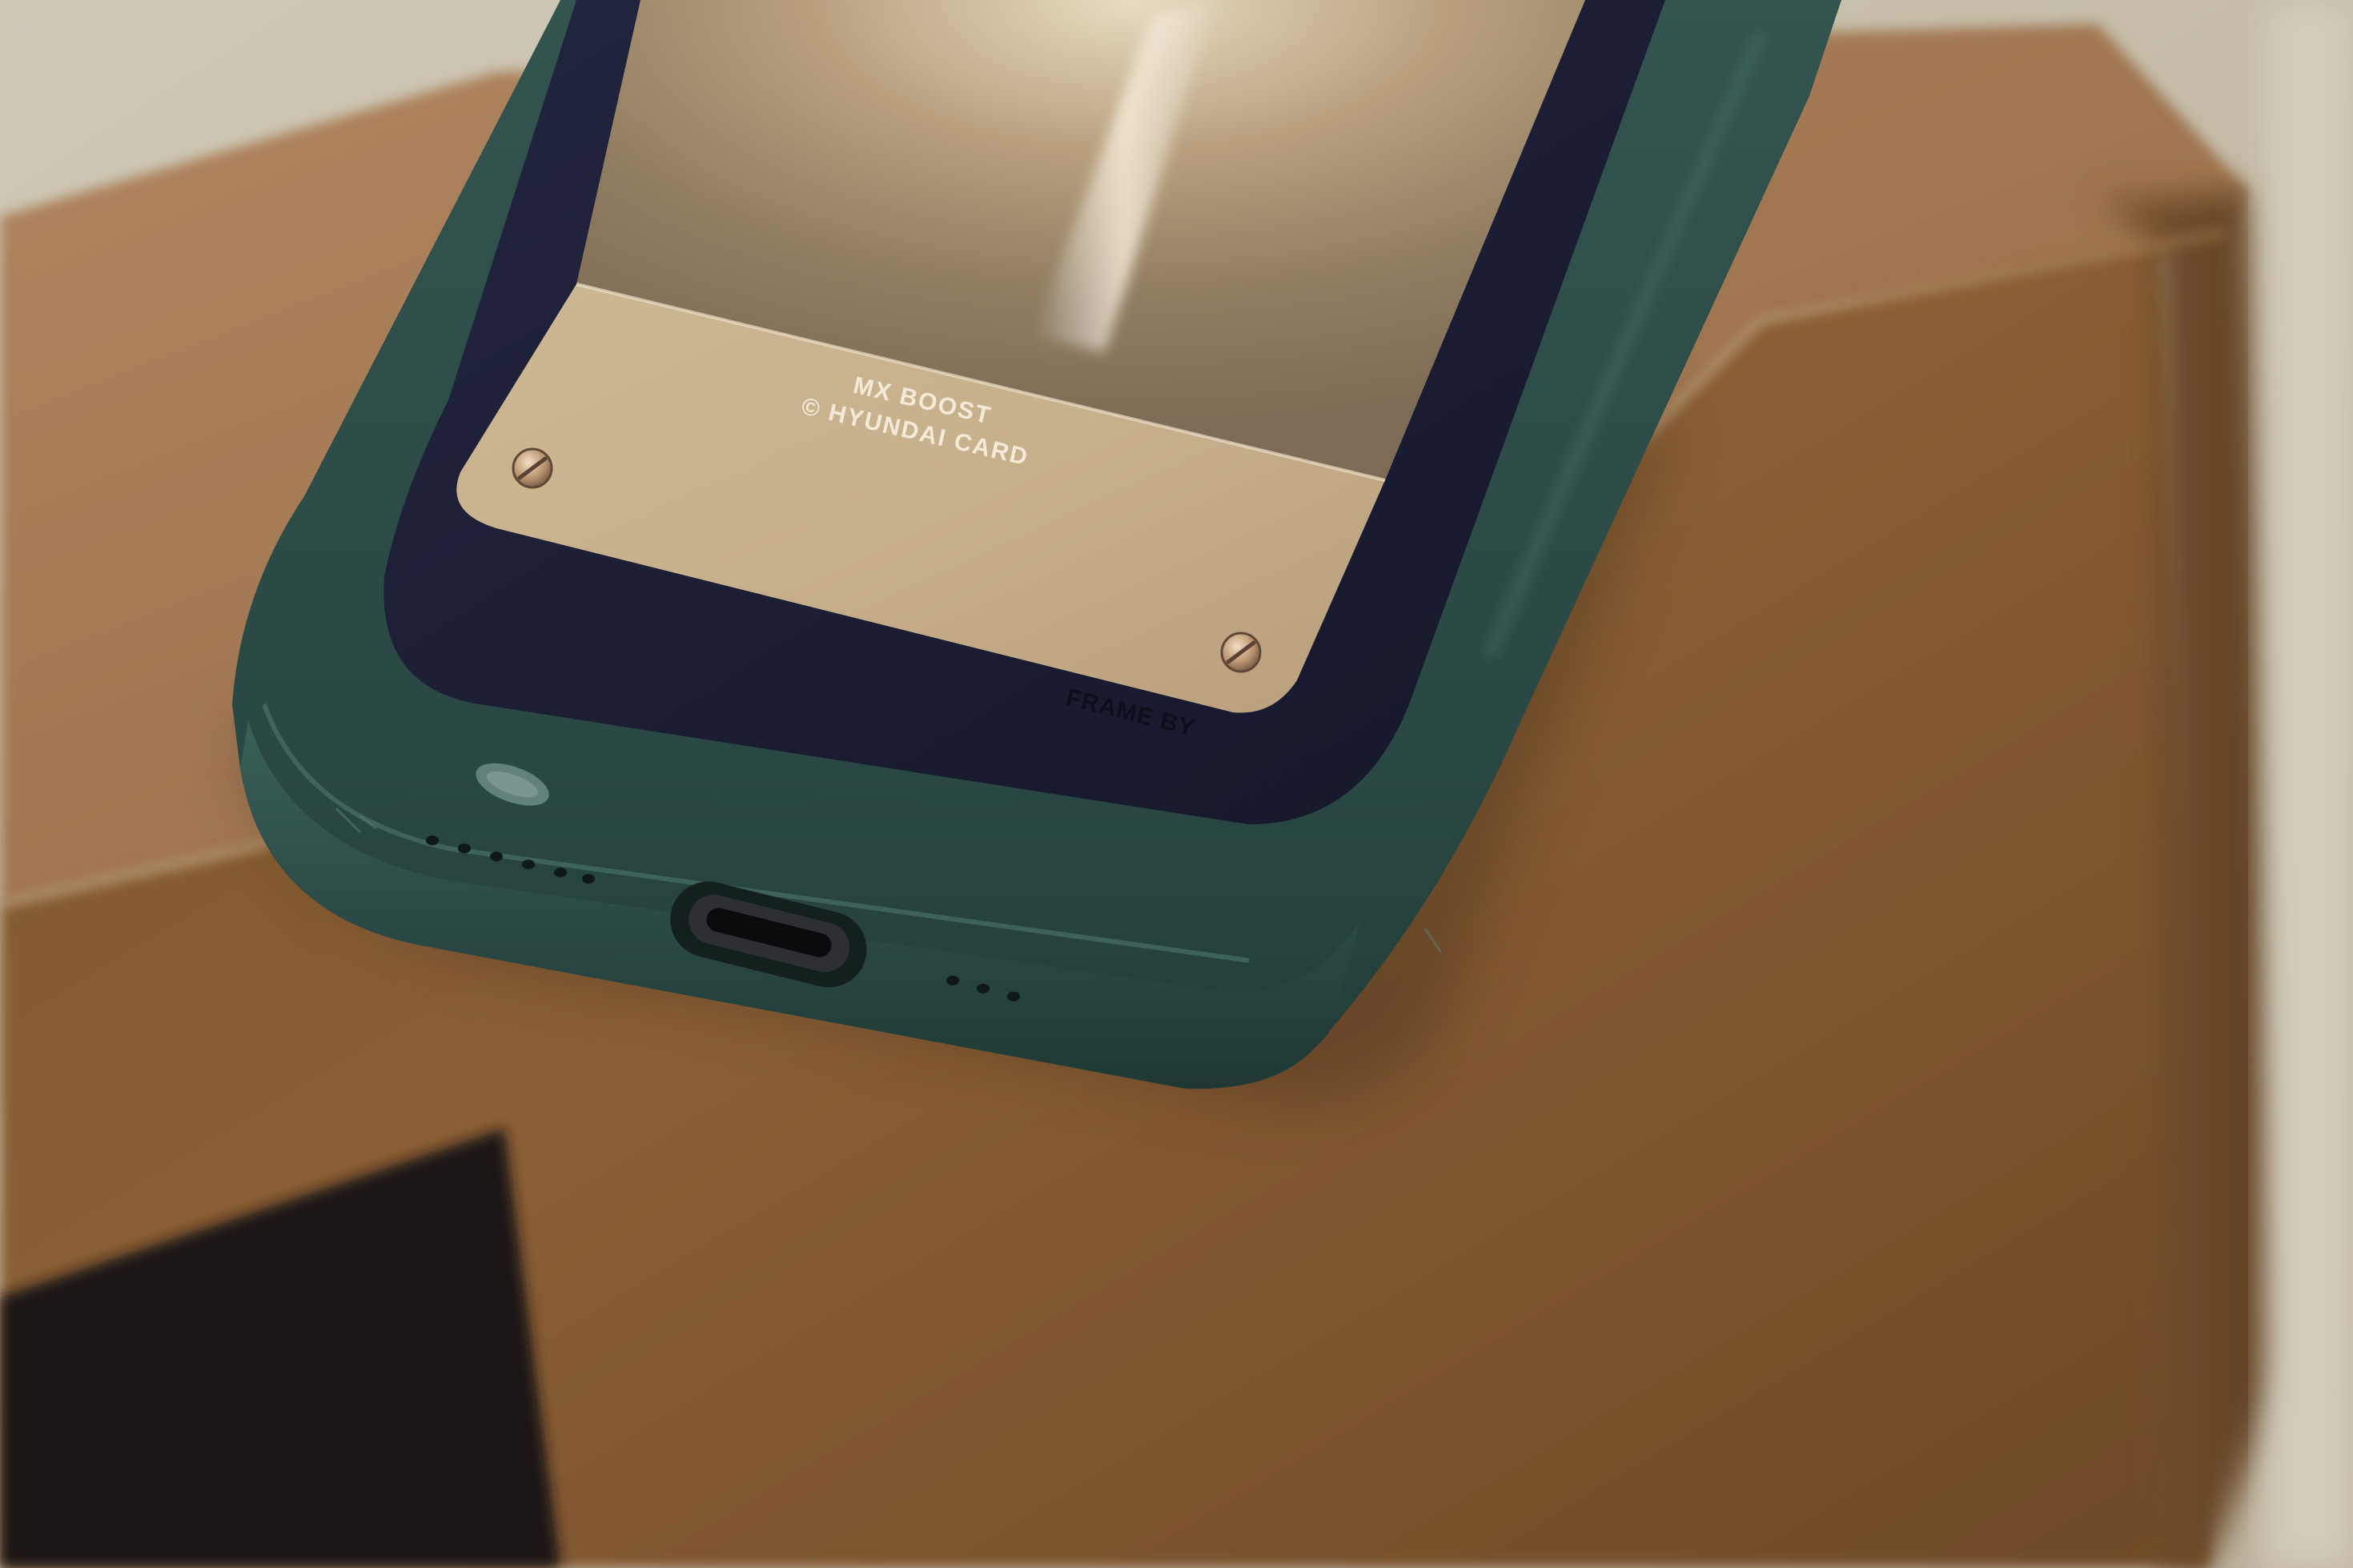 The height and width of the screenshot is (1568, 2353). I want to click on background-right, so click(2309, 784).